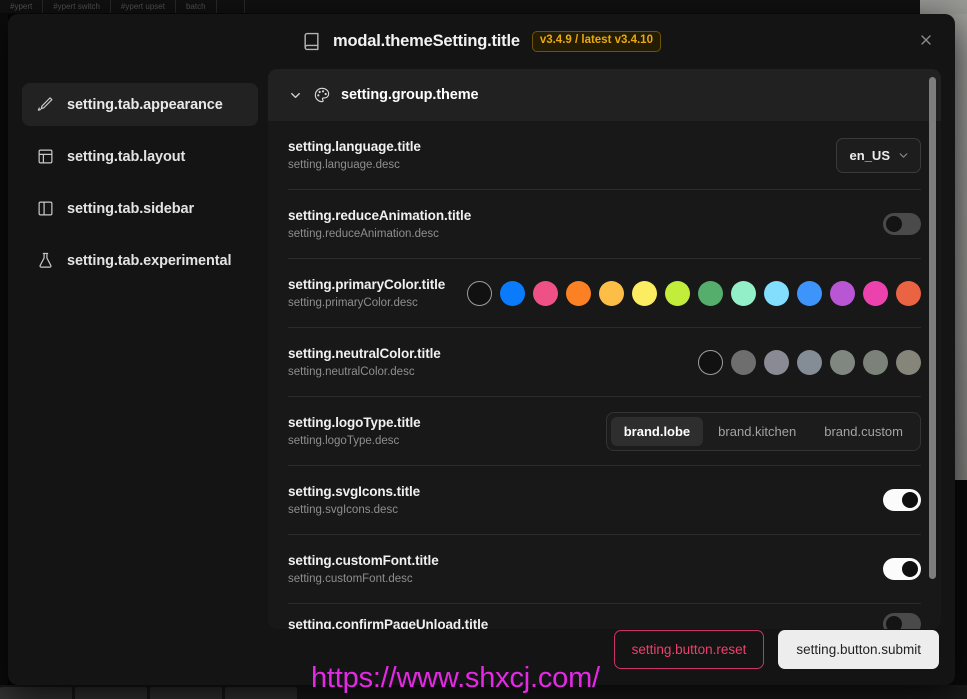  I want to click on sidebar-item-appearance: setting.tab.appearance, so click(140, 104).